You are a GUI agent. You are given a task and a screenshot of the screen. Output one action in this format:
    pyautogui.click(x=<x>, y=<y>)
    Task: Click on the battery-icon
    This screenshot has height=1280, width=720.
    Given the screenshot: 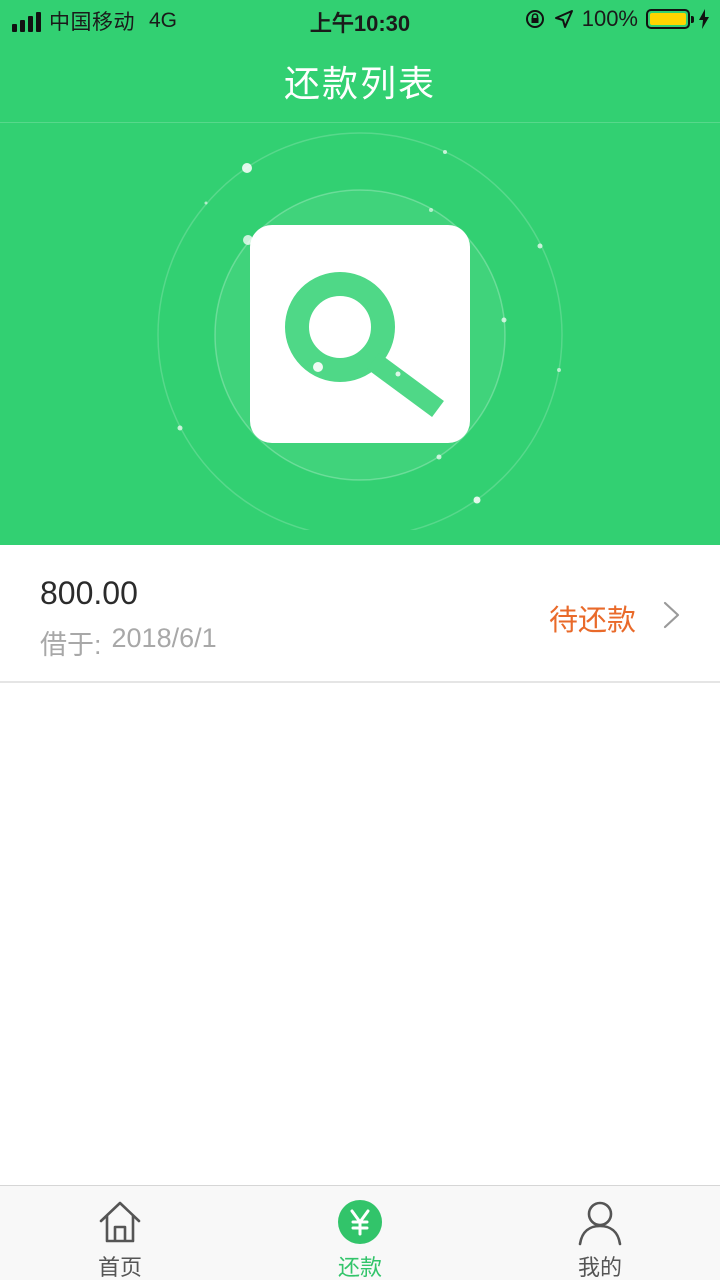 What is the action you would take?
    pyautogui.click(x=670, y=19)
    